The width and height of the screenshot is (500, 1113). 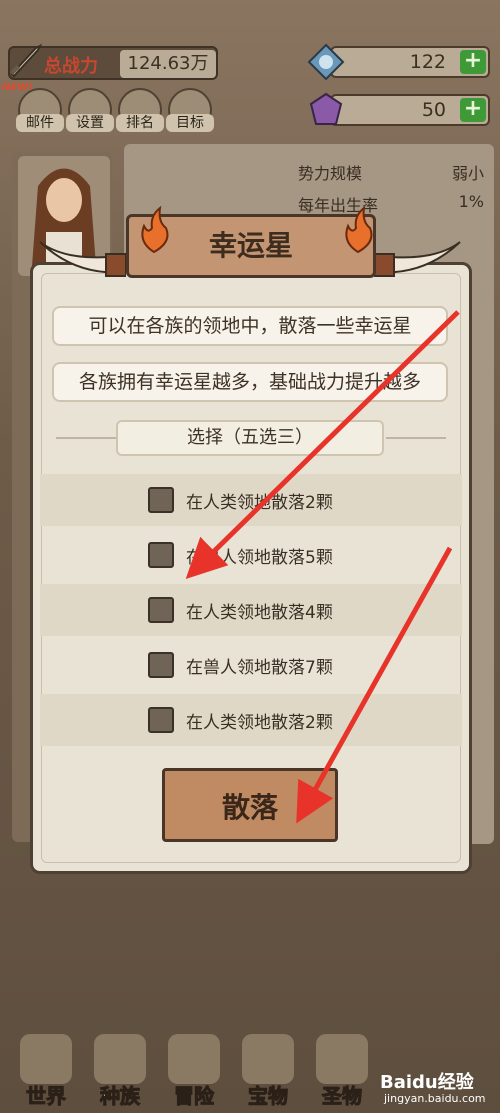 I want to click on stat-value: 1%, so click(x=471, y=201).